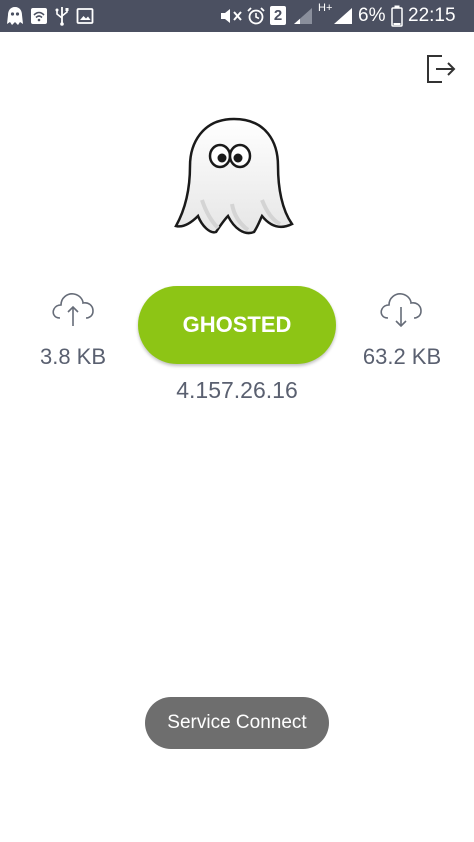  I want to click on ghosted-button-label: GHOSTED, so click(237, 324).